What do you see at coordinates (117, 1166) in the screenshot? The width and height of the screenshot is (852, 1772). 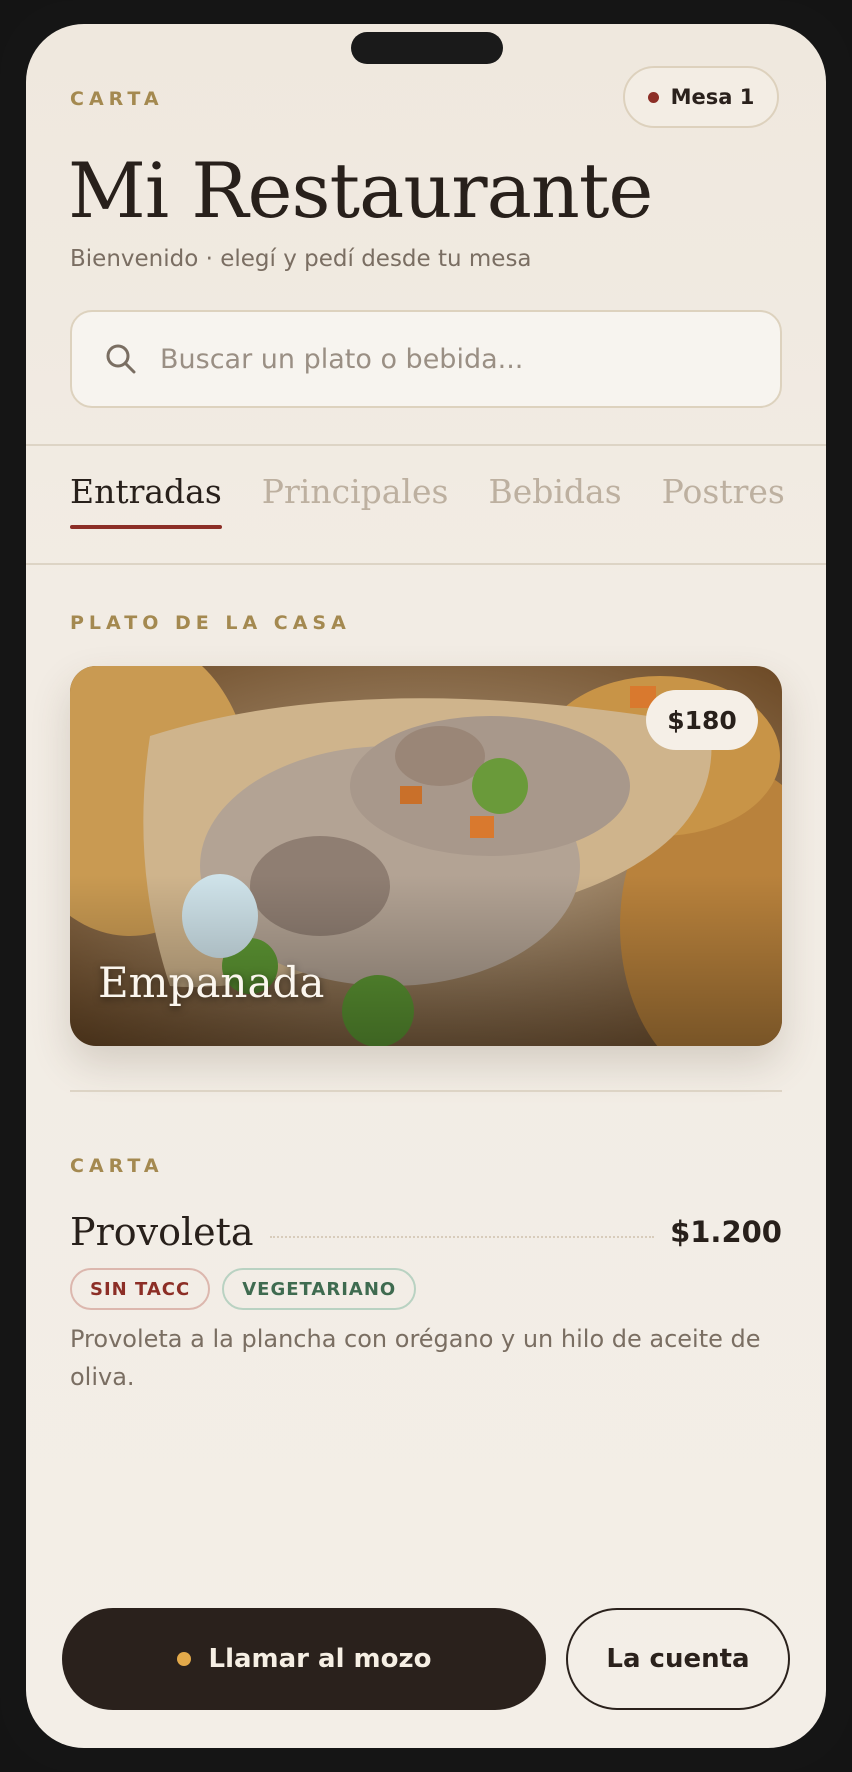 I see `menu-eyebrow: CARTA` at bounding box center [117, 1166].